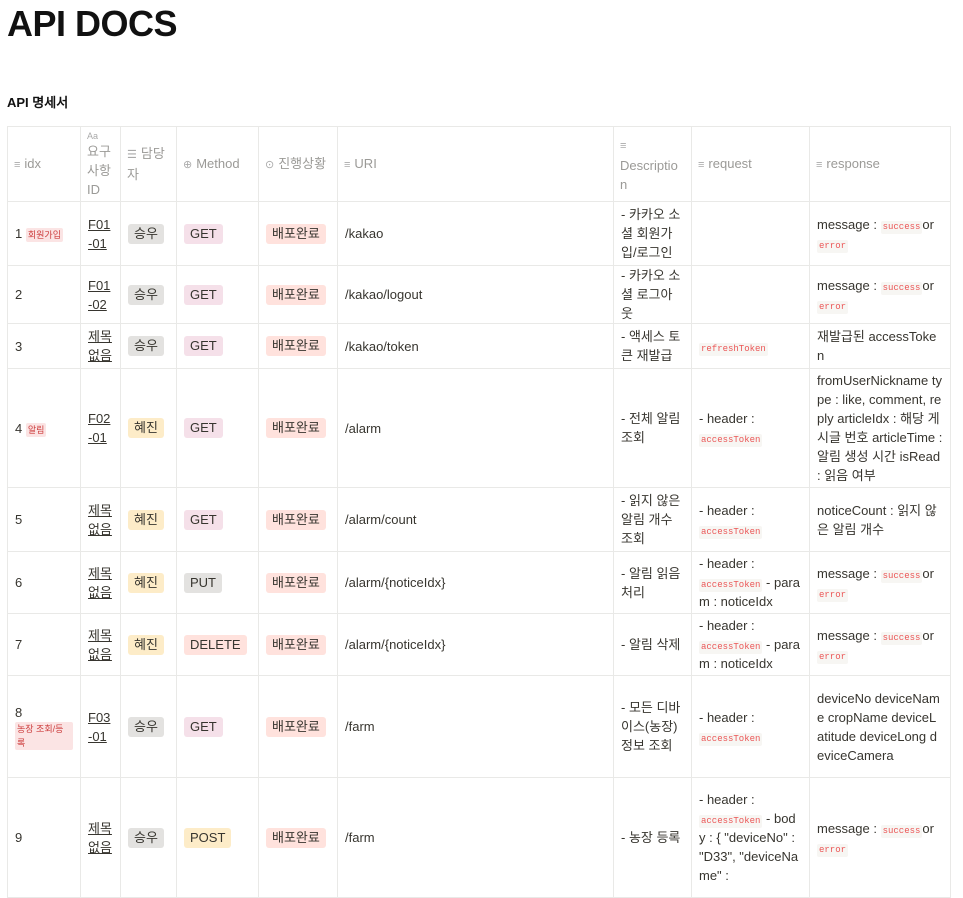  I want to click on cell-uri: /kakao, so click(475, 233).